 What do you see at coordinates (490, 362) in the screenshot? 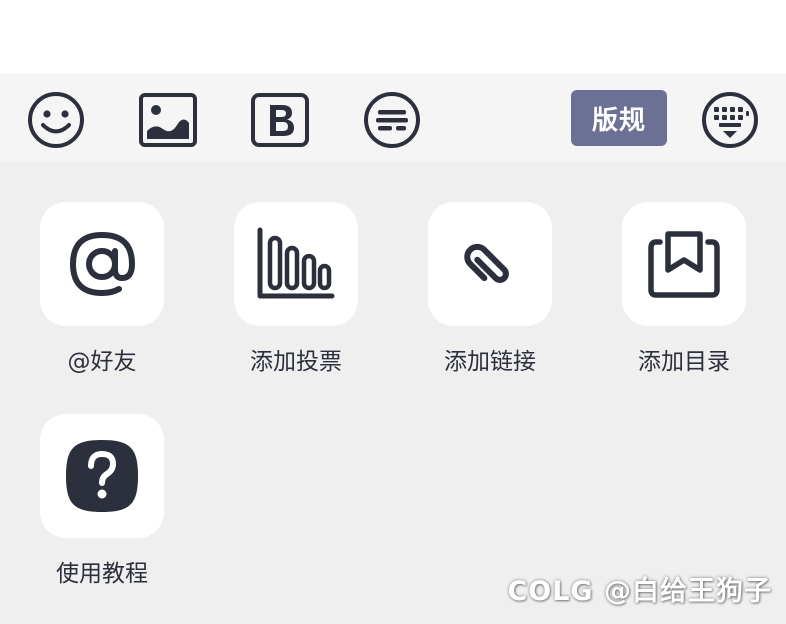
I see `add-link-label: 添加链接` at bounding box center [490, 362].